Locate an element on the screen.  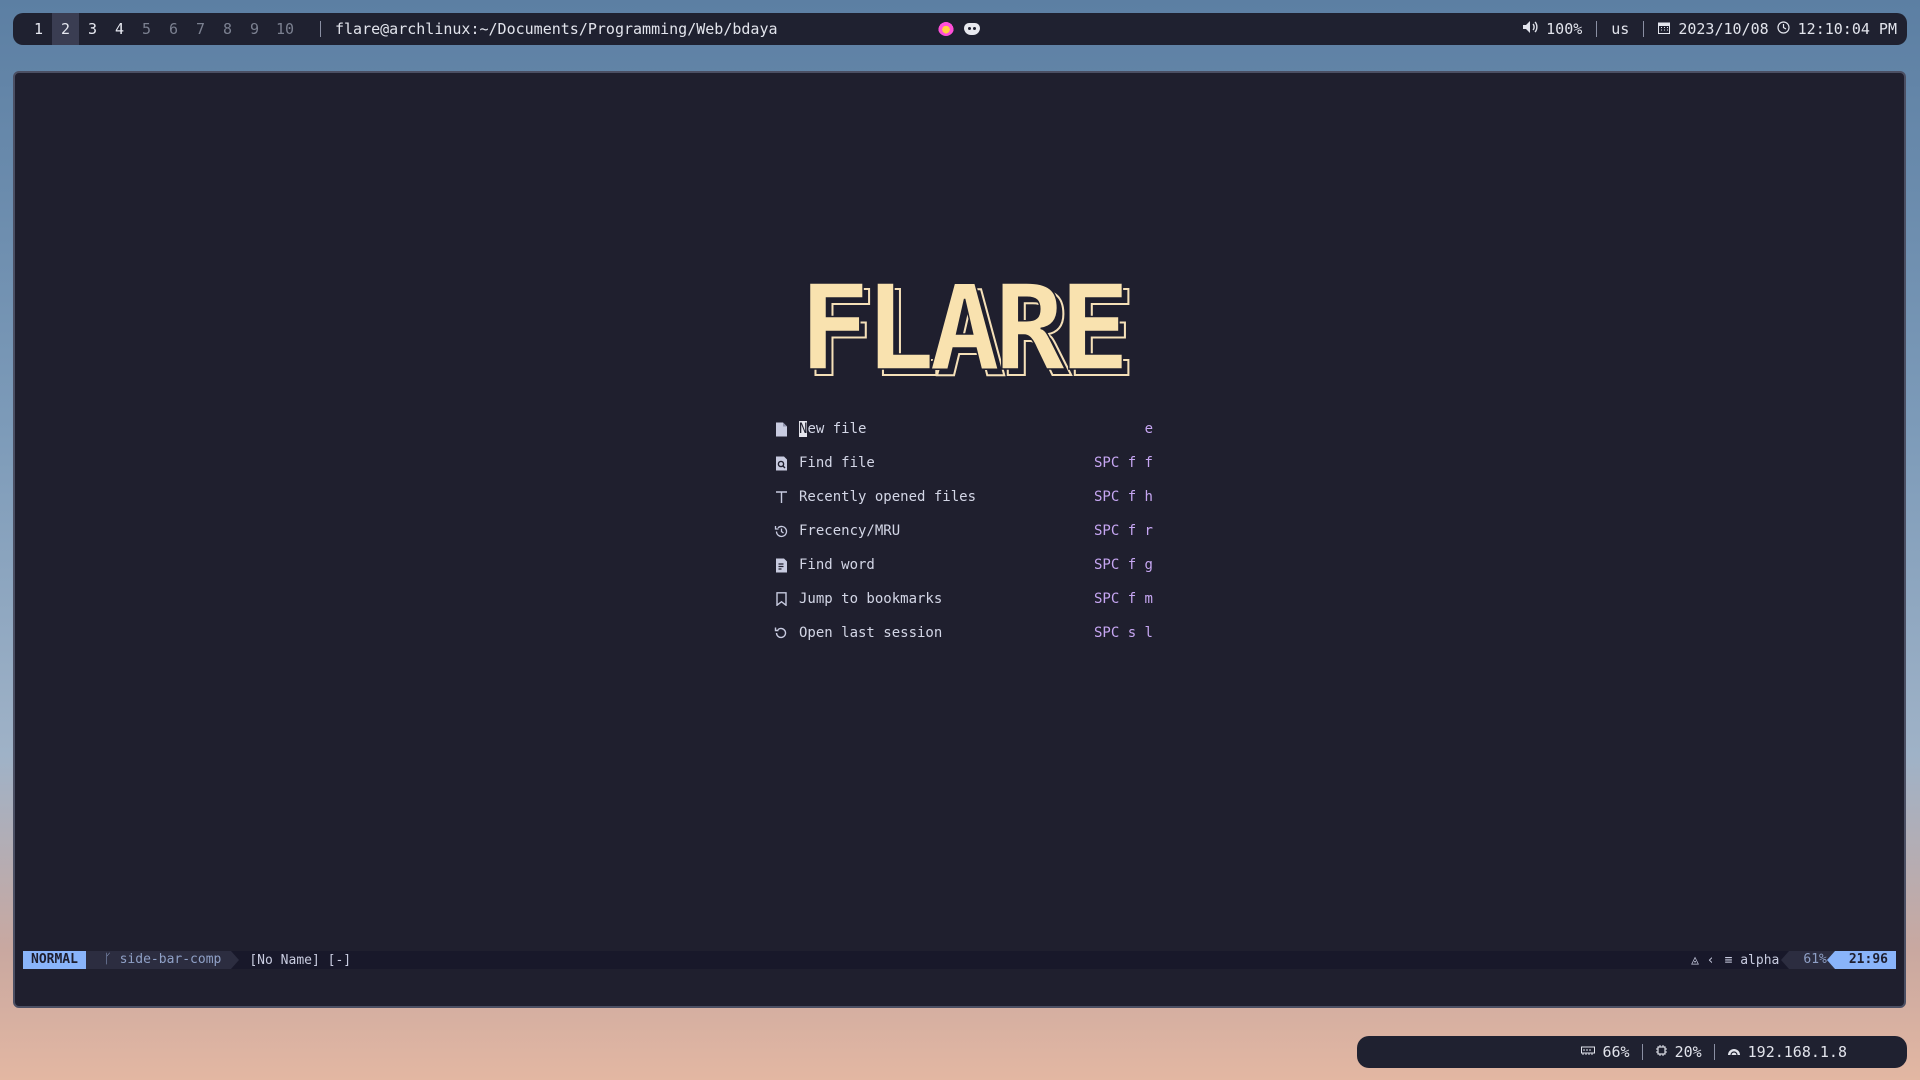
workspace-4: 4 is located at coordinates (119, 29).